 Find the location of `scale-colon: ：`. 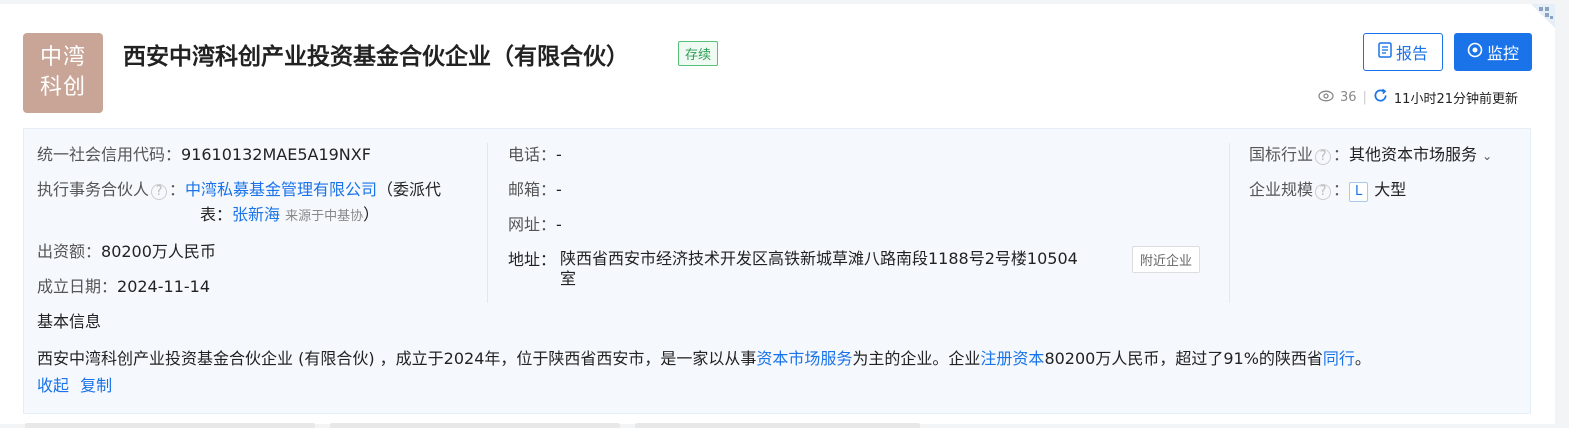

scale-colon: ： is located at coordinates (1341, 189).